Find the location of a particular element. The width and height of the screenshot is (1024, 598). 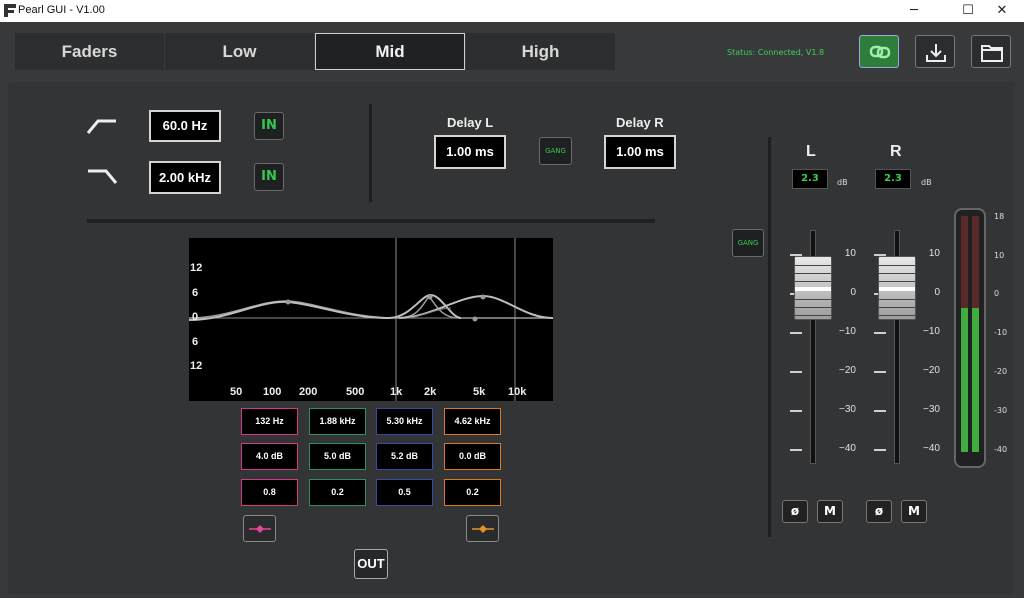

folder-icon is located at coordinates (992, 53).